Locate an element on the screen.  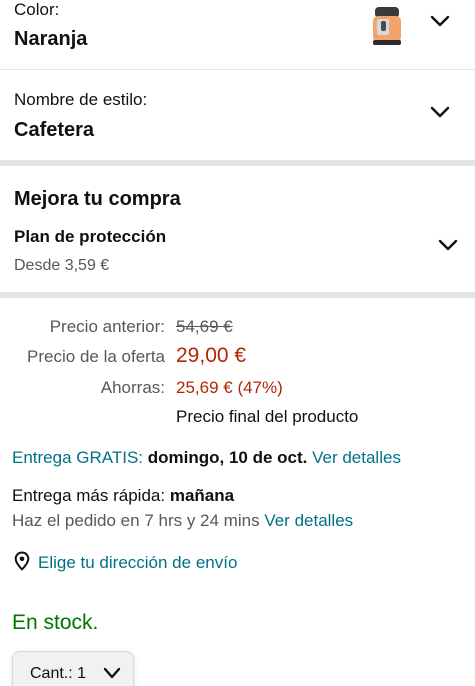
fast-delivery-details-link: Ver detalles is located at coordinates (308, 520).